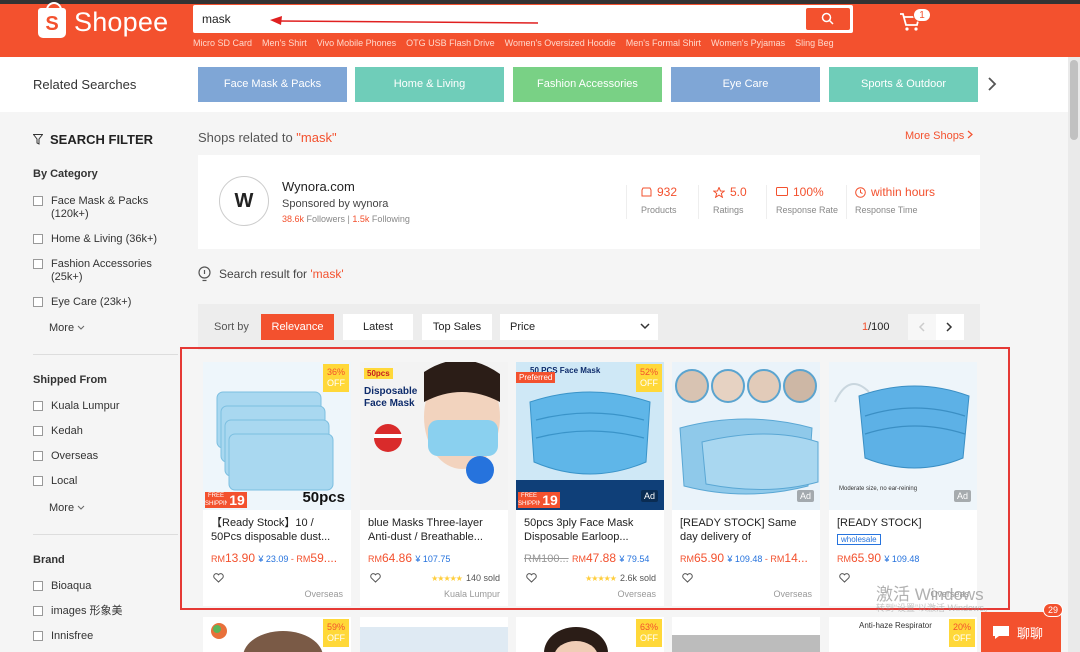  I want to click on lightbulb-icon, so click(204, 274).